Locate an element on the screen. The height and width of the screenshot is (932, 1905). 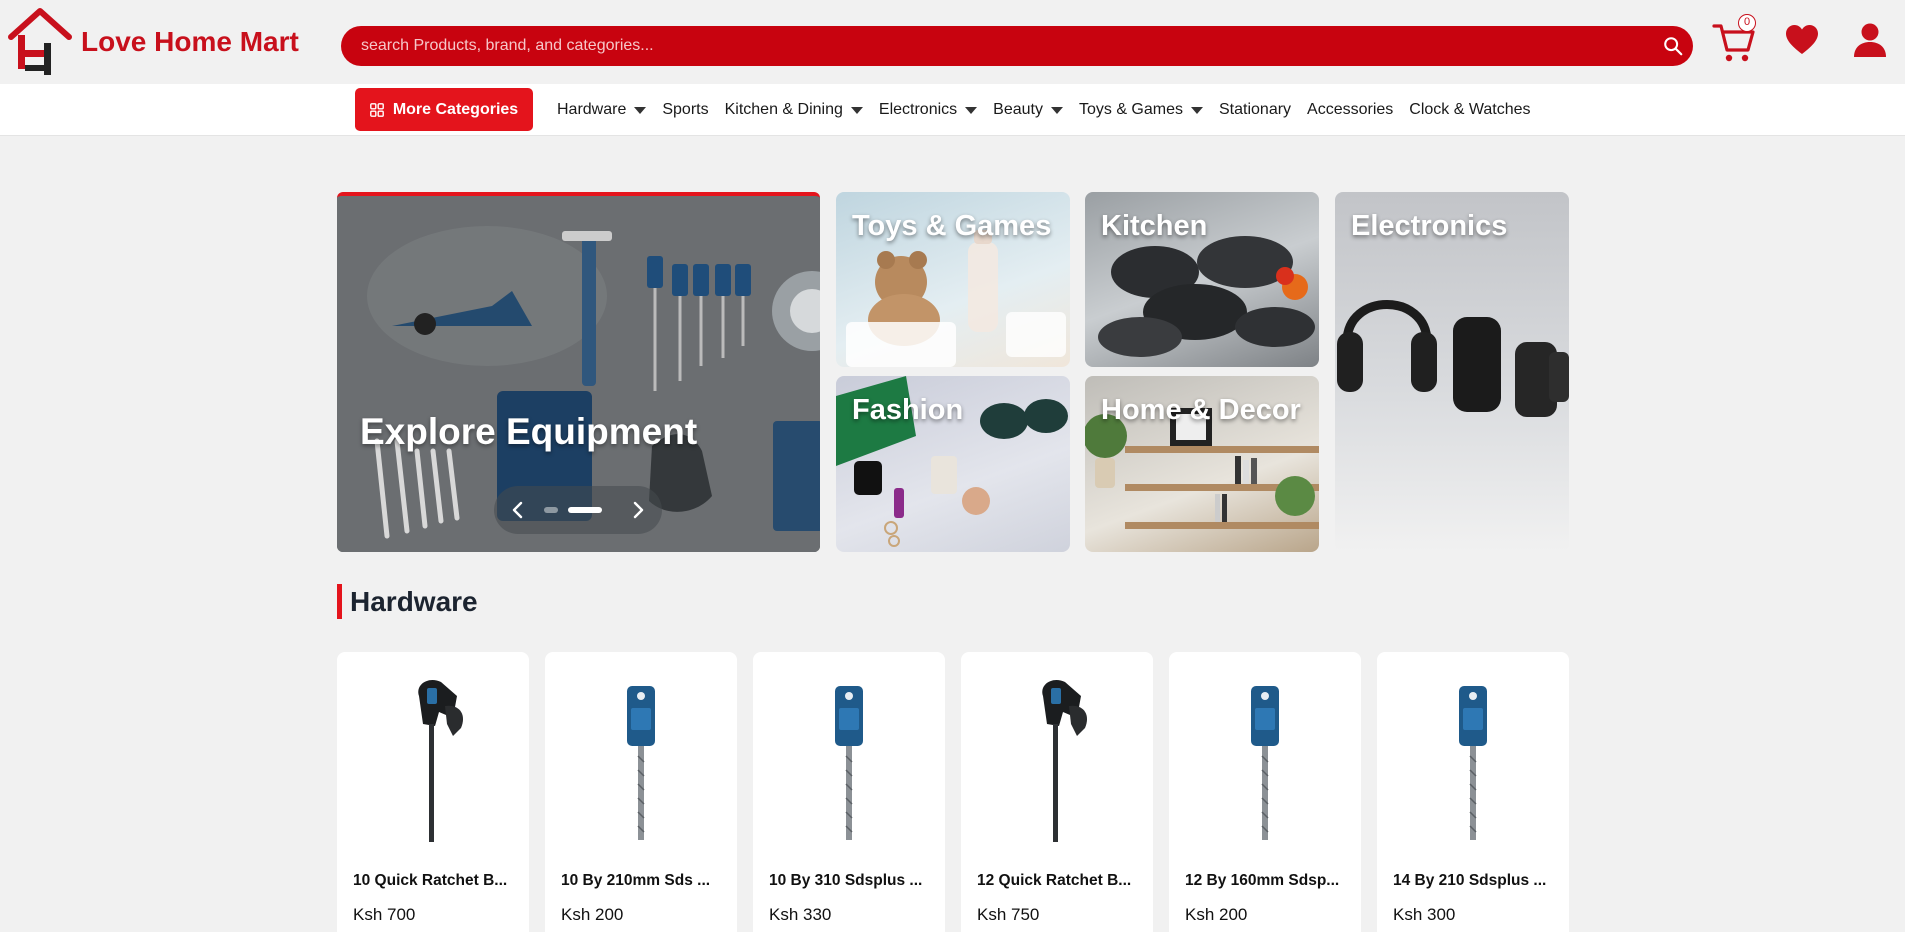
nav-item-sports: Sports is located at coordinates (685, 110).